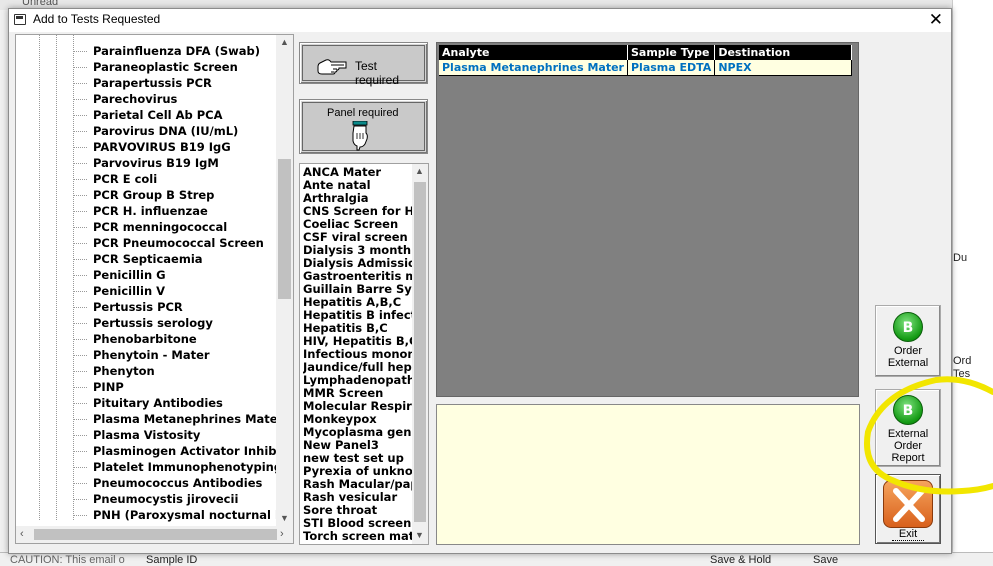  I want to click on tree-item: PARVOVIRUS B19 IgG, so click(146, 147).